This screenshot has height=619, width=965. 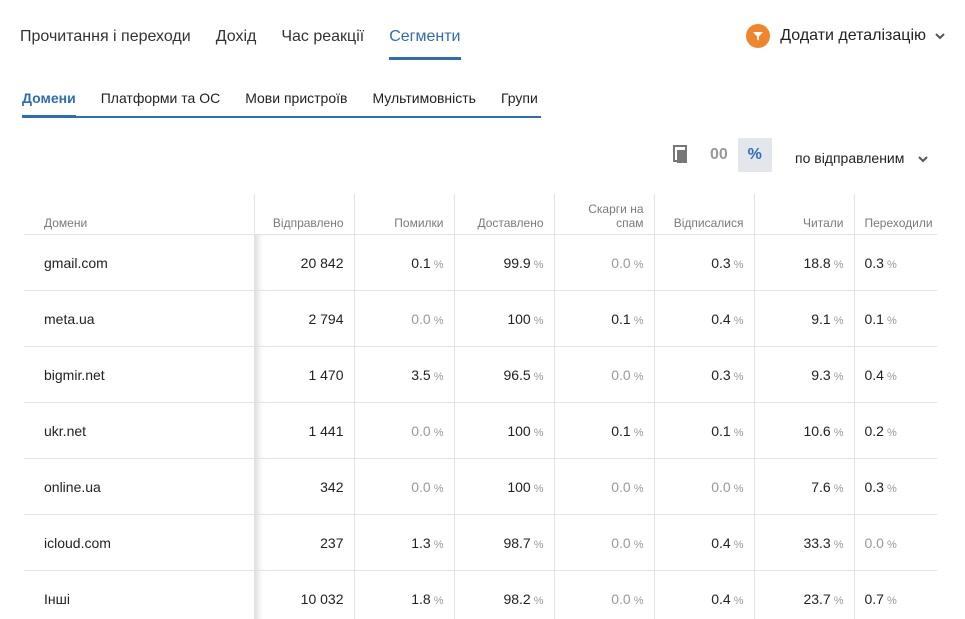 I want to click on subtab-domains: Домени, so click(x=49, y=104).